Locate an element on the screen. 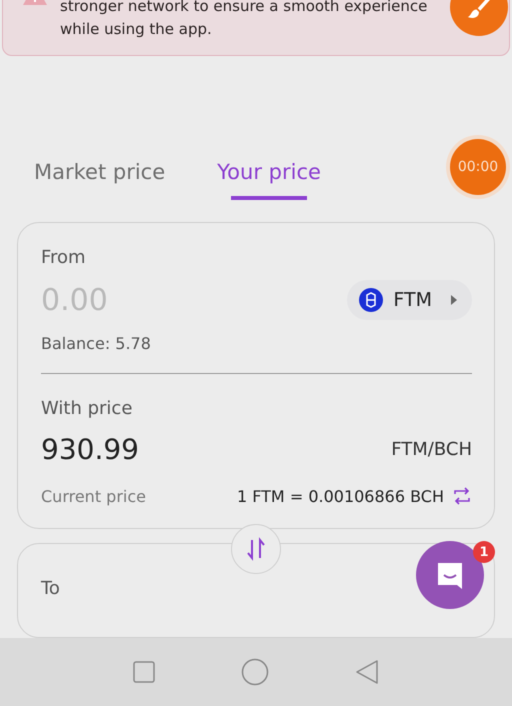  switch-button is located at coordinates (256, 549).